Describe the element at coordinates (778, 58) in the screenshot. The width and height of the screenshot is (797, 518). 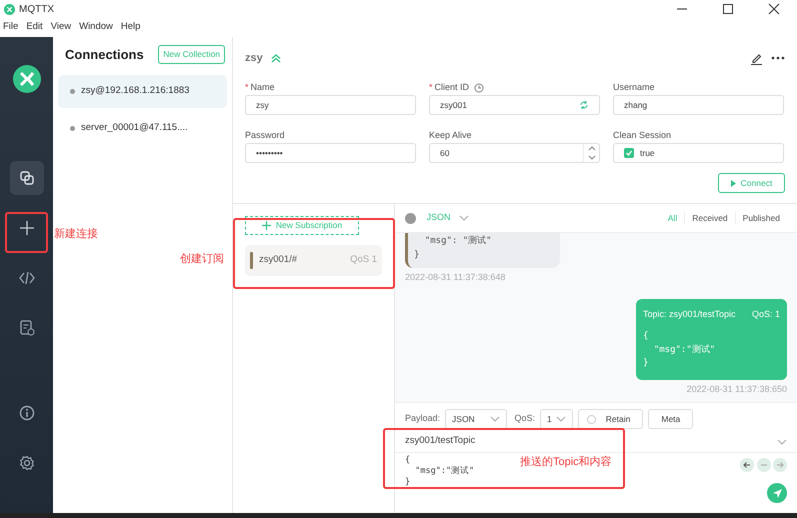
I see `more-icon` at that location.